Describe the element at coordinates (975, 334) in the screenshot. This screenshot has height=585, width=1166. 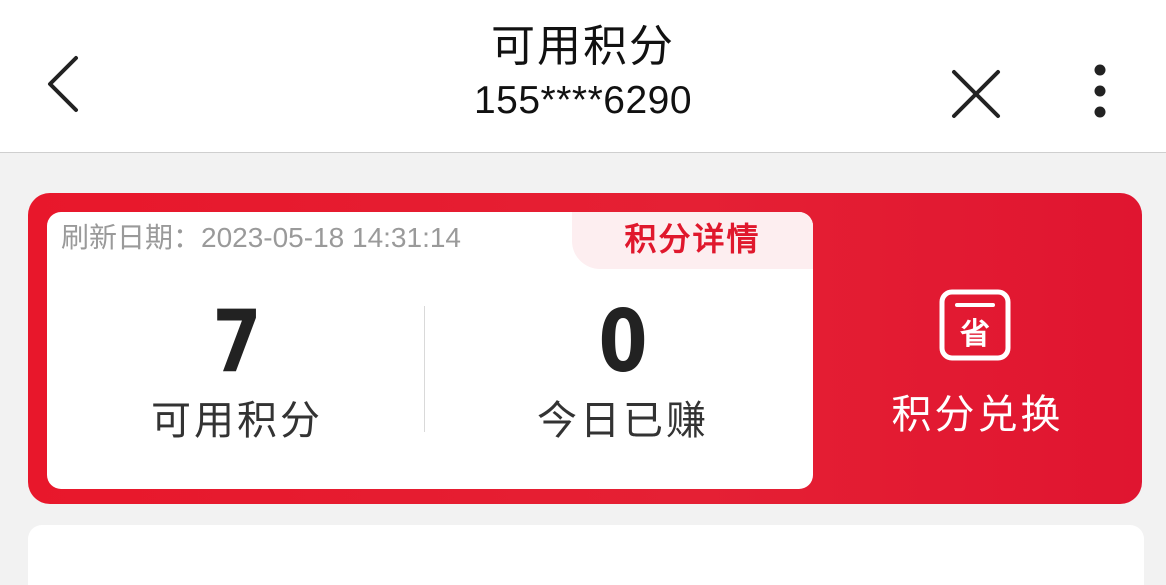
I see `save-coupon-icon-text: 省` at that location.